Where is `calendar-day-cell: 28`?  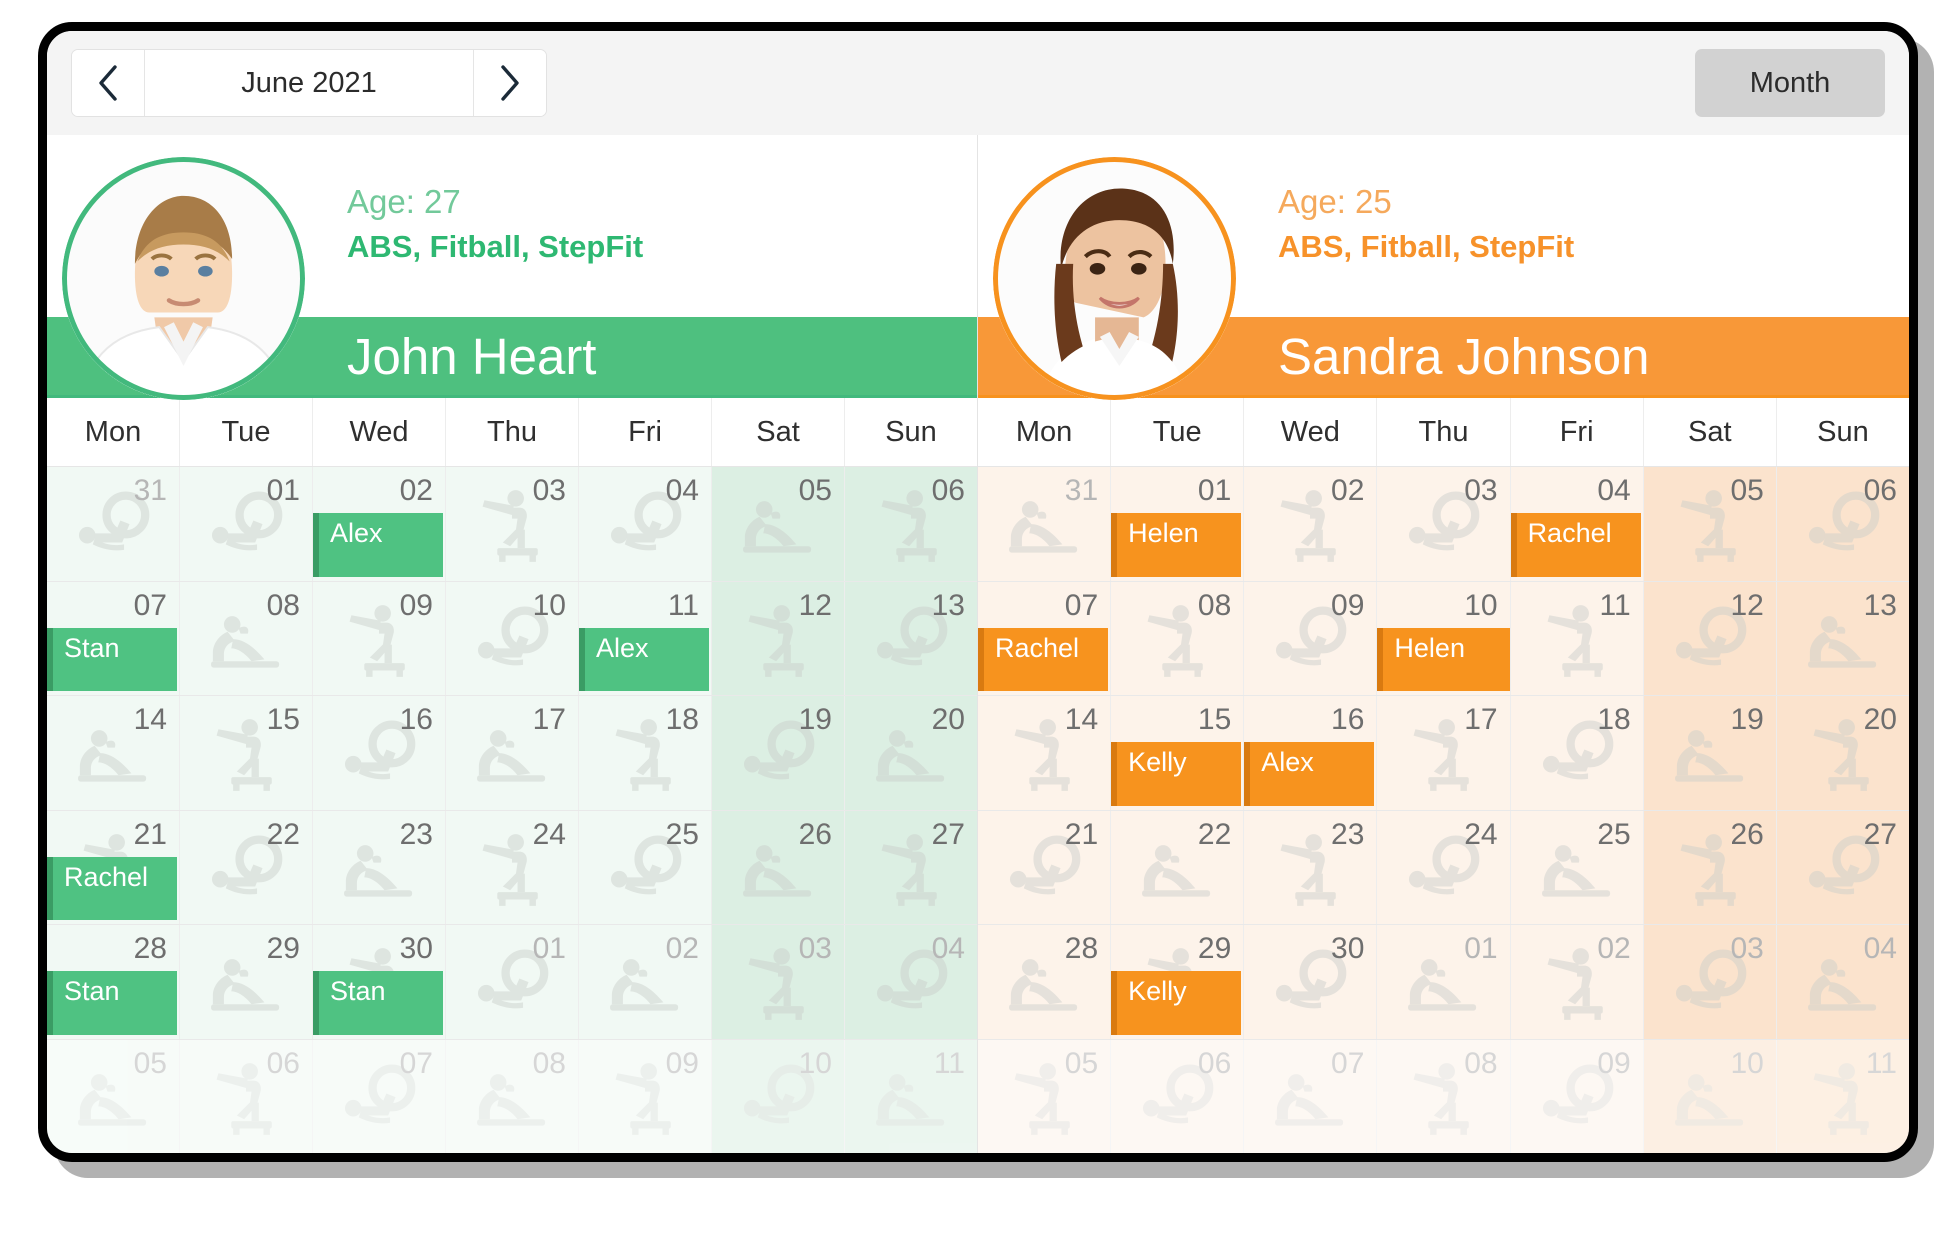 calendar-day-cell: 28 is located at coordinates (1045, 982).